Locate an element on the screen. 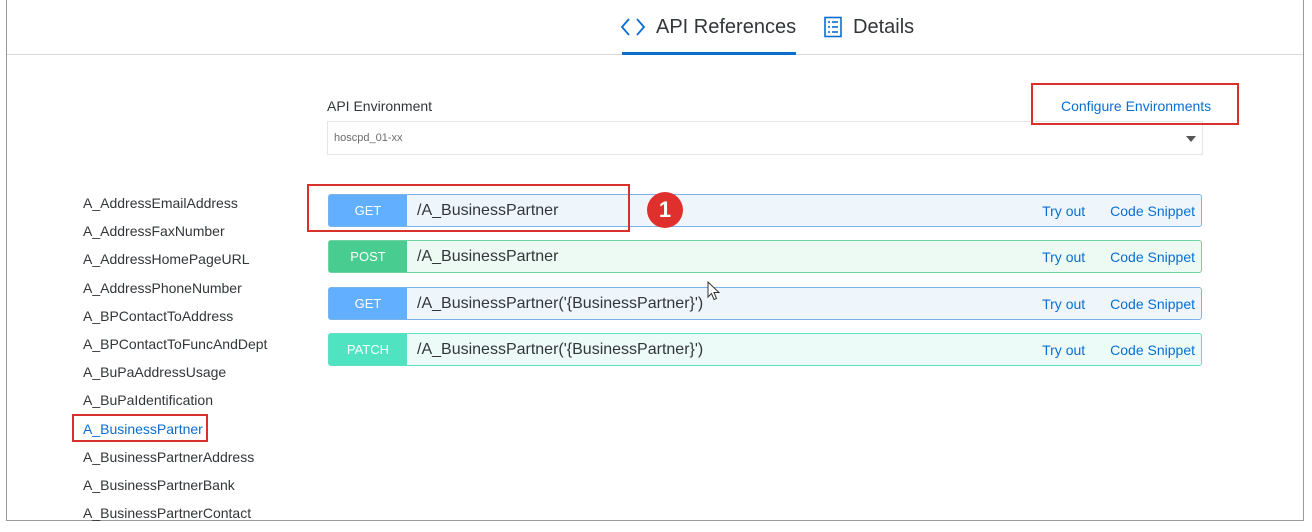  sidebar-item: A_AddressHomePageURL is located at coordinates (175, 264).